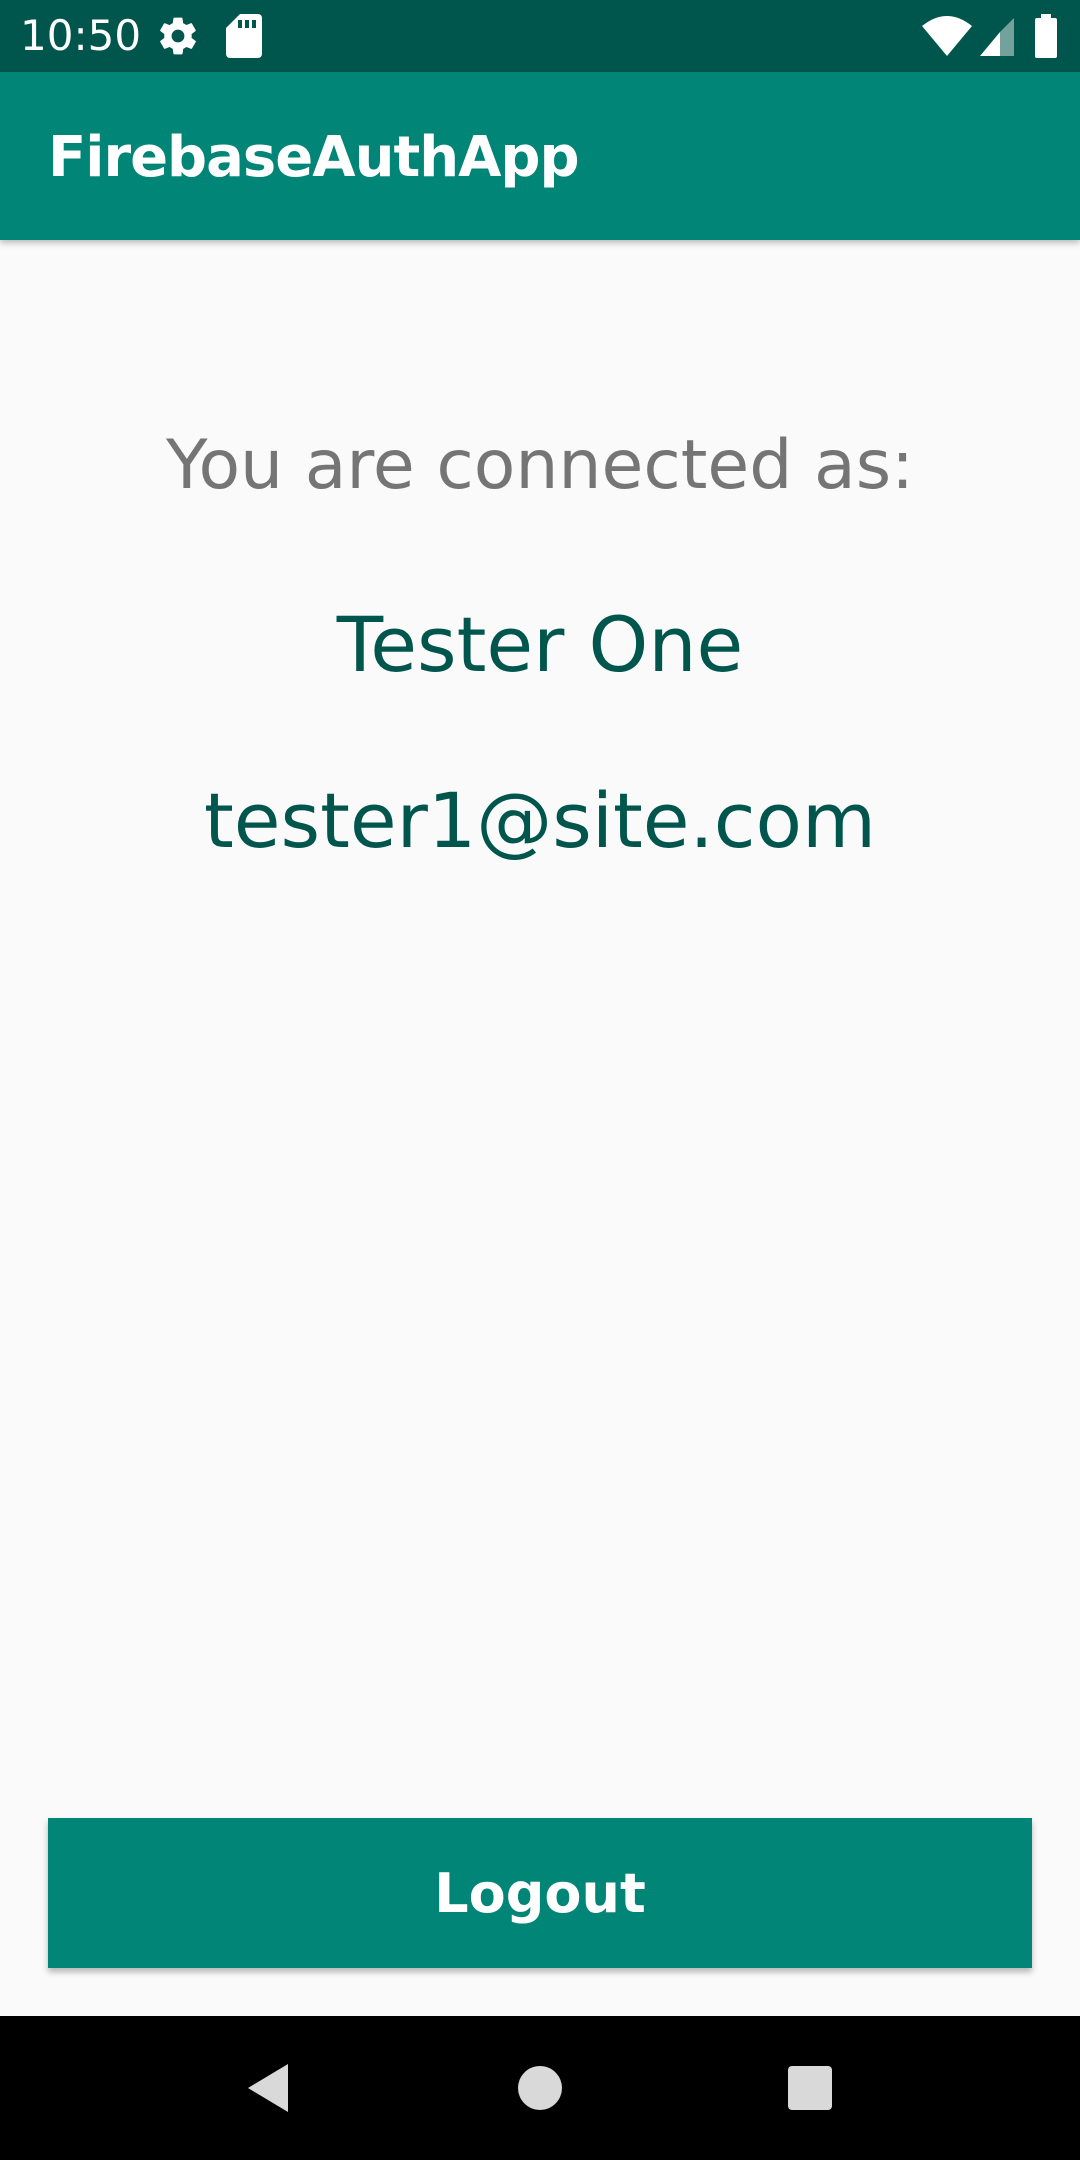  Describe the element at coordinates (178, 36) in the screenshot. I see `gear-icon` at that location.